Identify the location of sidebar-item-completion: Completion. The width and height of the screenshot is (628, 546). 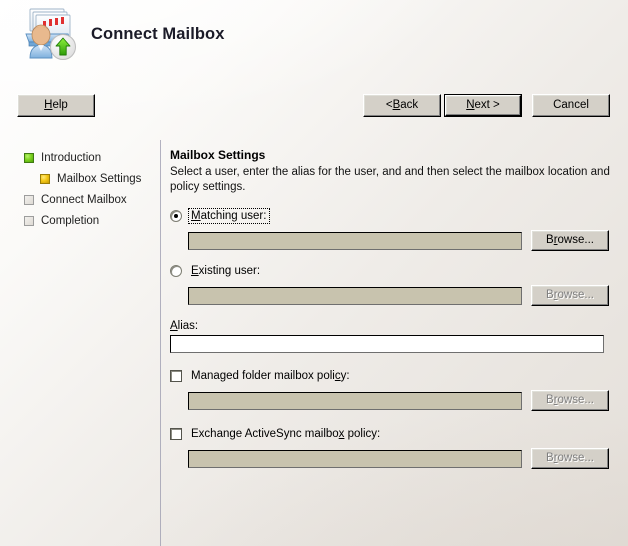
(89, 220).